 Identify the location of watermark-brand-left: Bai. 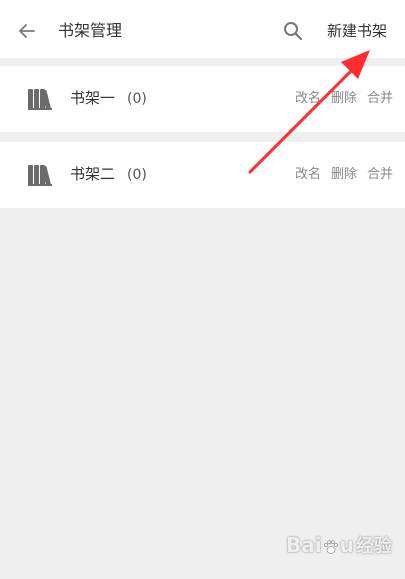
(304, 545).